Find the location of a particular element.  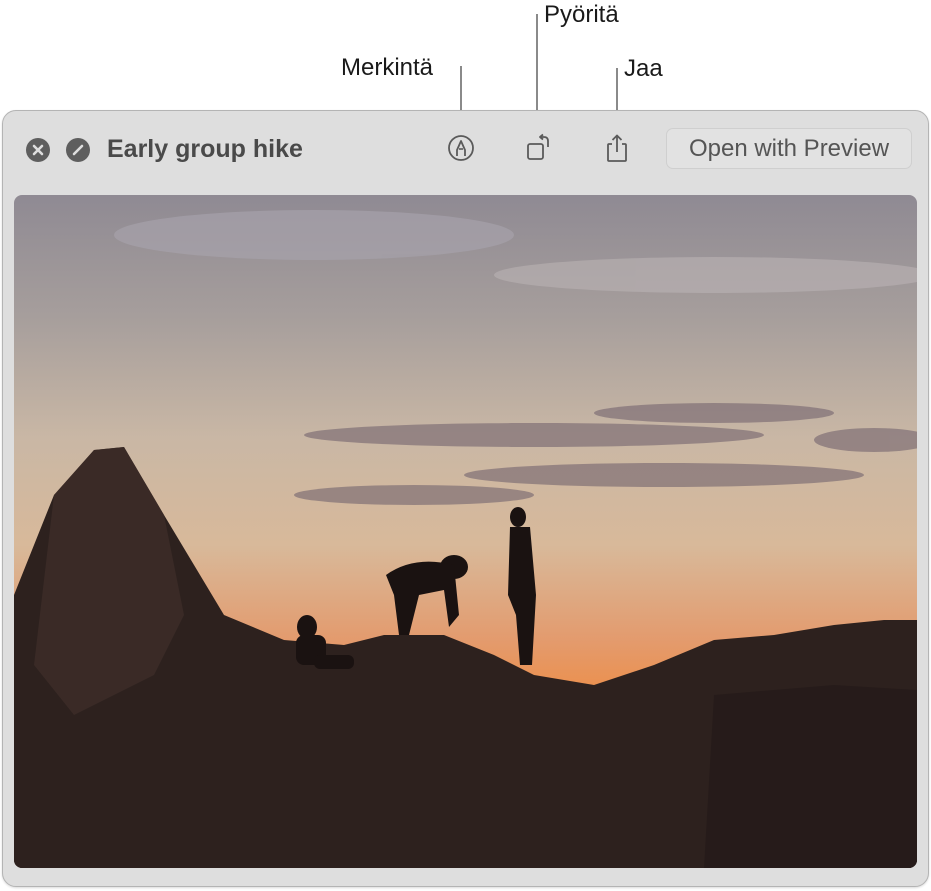

share-button is located at coordinates (617, 148).